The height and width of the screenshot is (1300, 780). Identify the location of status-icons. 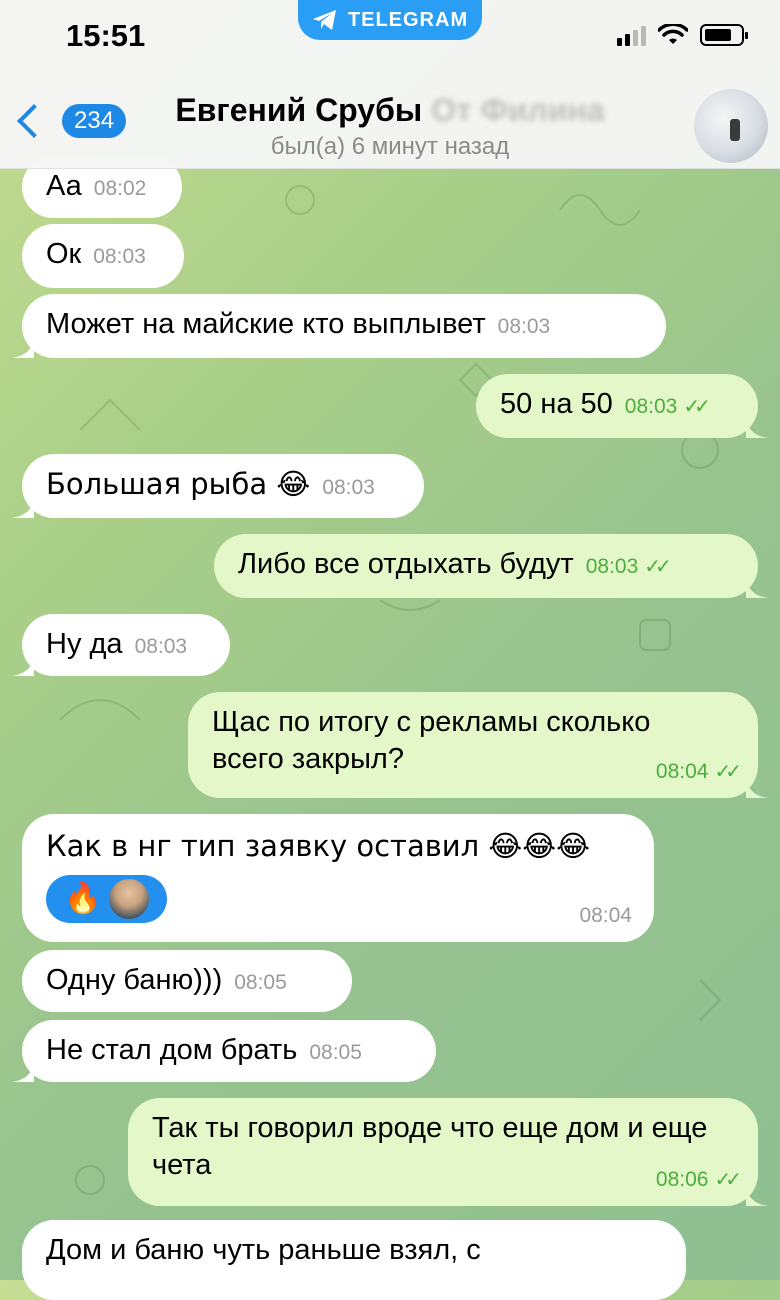
(682, 35).